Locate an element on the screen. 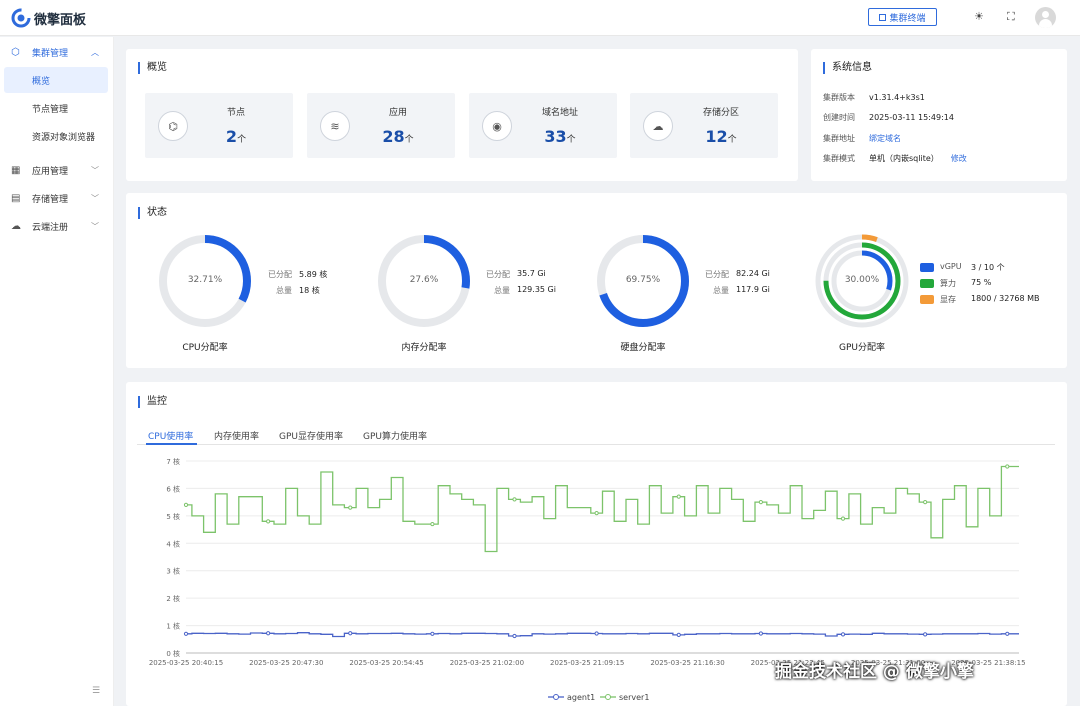 The height and width of the screenshot is (706, 1080). x-tick-label: 2025-03-25 20:40:15 is located at coordinates (186, 663).